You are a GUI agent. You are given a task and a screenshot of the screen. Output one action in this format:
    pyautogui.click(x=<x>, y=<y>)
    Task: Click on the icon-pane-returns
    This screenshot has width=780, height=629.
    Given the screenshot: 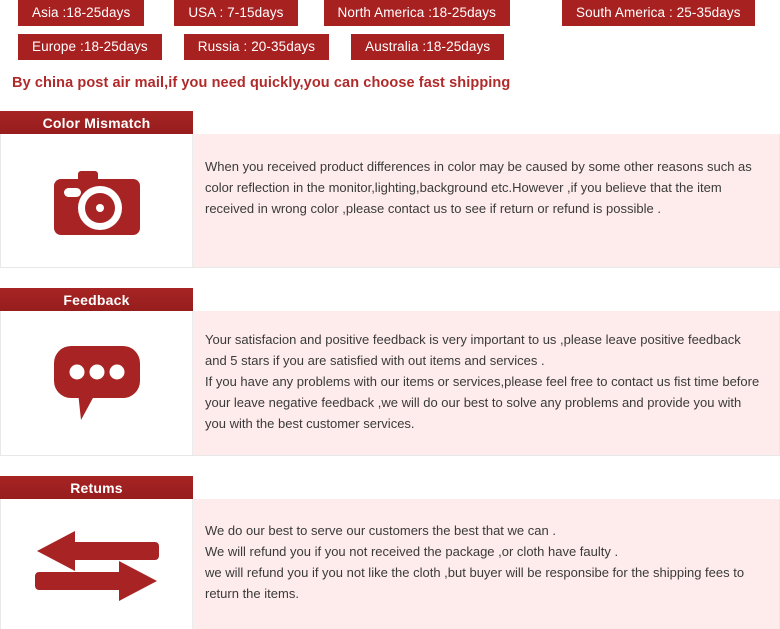 What is the action you would take?
    pyautogui.click(x=97, y=564)
    